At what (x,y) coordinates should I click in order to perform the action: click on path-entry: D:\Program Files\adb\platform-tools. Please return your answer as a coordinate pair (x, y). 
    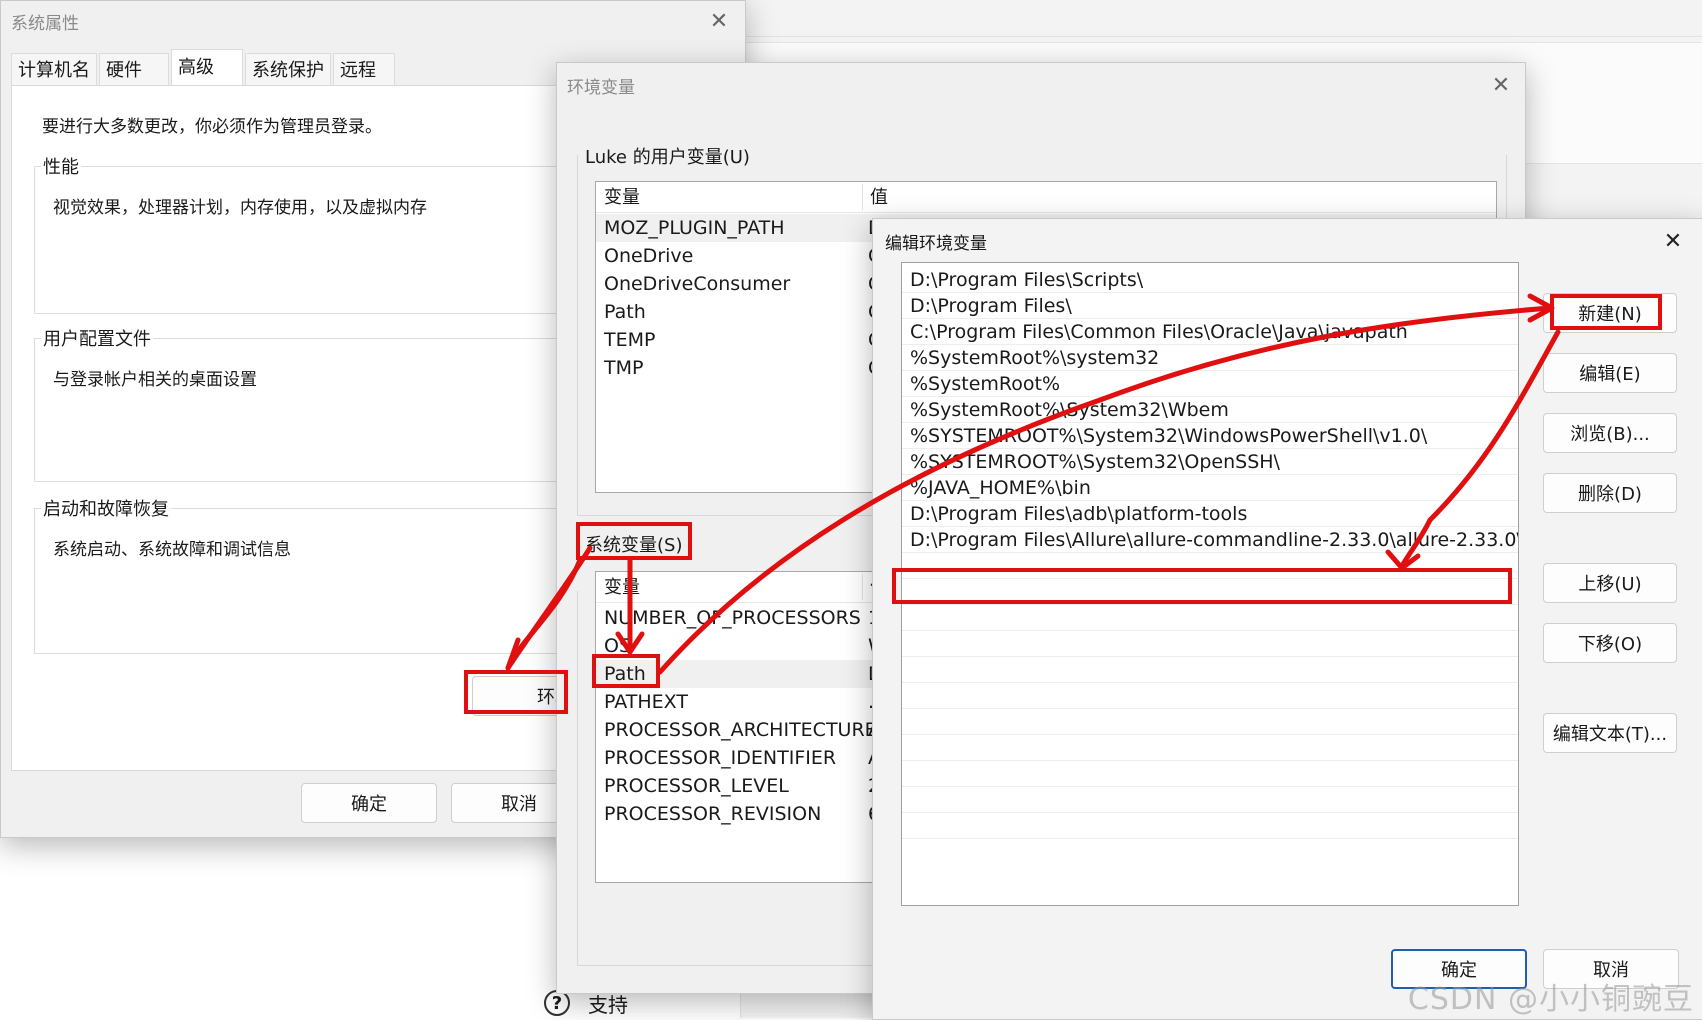
    Looking at the image, I should click on (1210, 514).